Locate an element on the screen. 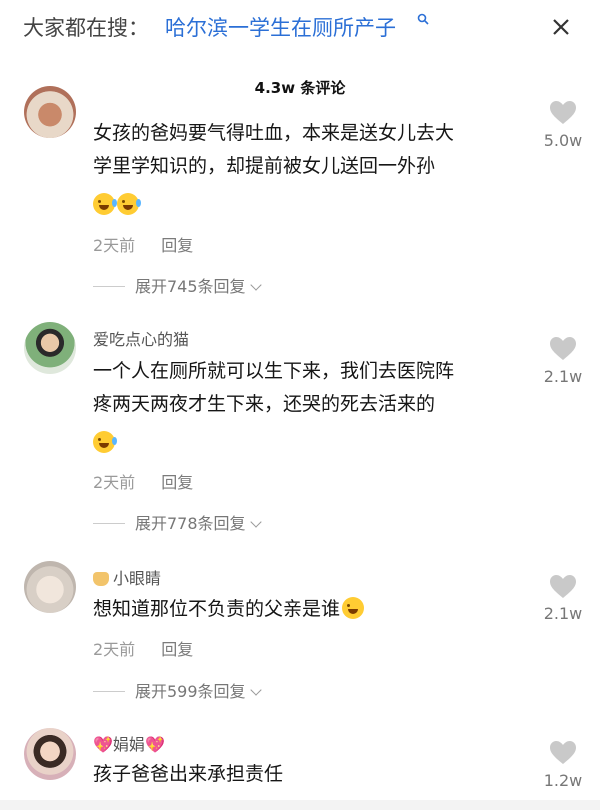  bottom-edge is located at coordinates (300, 805).